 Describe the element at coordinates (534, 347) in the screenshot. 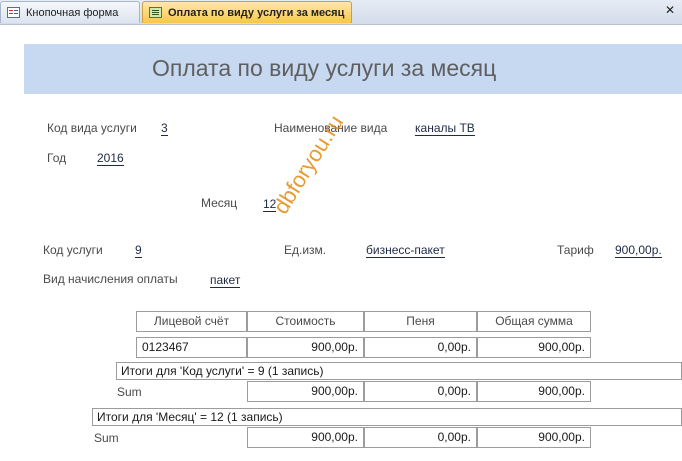

I see `table-cell-obshaya-summa: 900,00р.` at that location.